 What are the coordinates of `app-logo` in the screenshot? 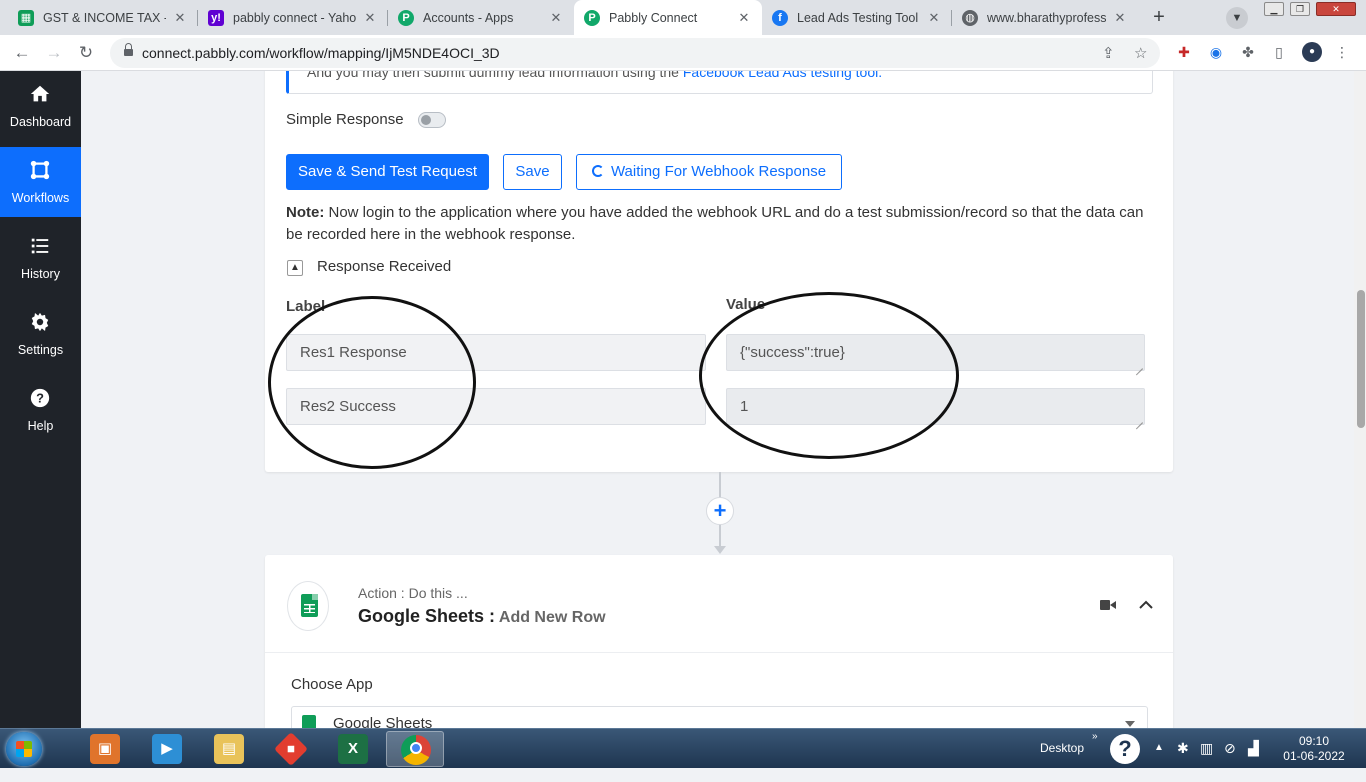 It's located at (308, 606).